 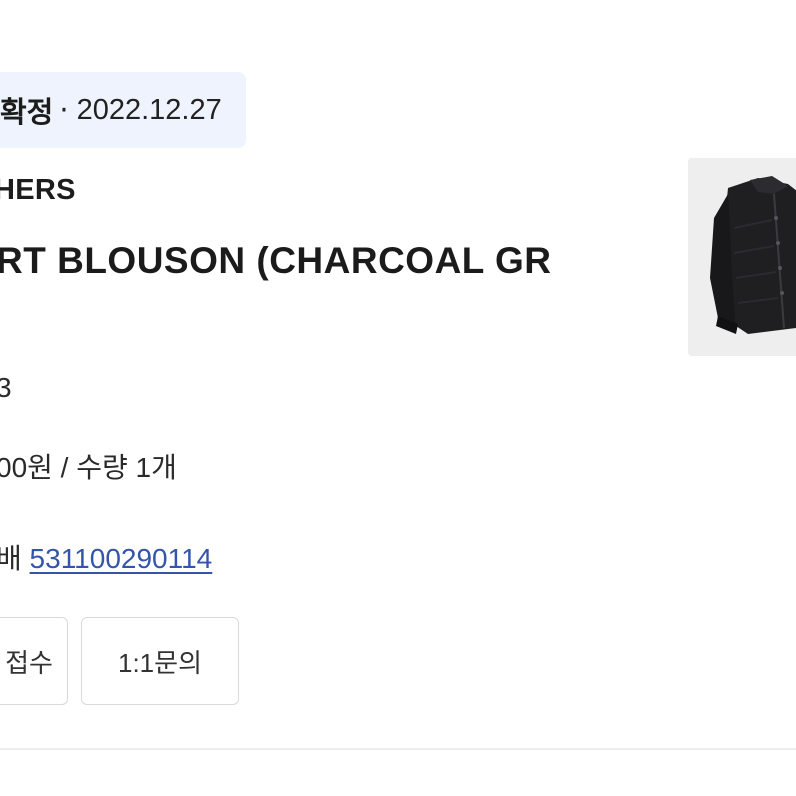 I want to click on inquiry-button: 1:1문의, so click(x=160, y=661).